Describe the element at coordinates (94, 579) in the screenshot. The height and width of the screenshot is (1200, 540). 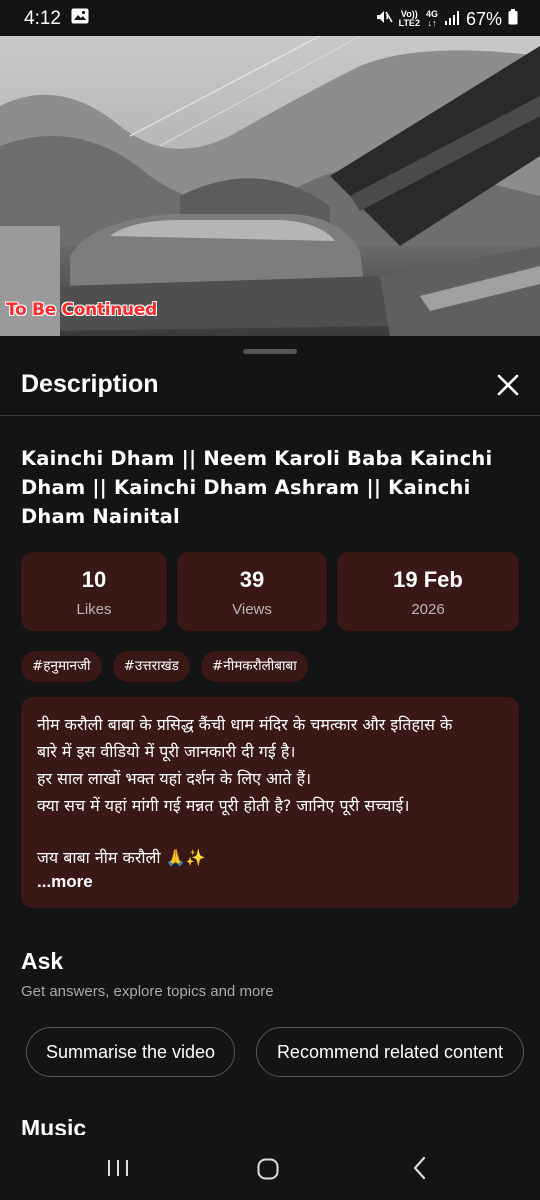
I see `likes-count: 10` at that location.